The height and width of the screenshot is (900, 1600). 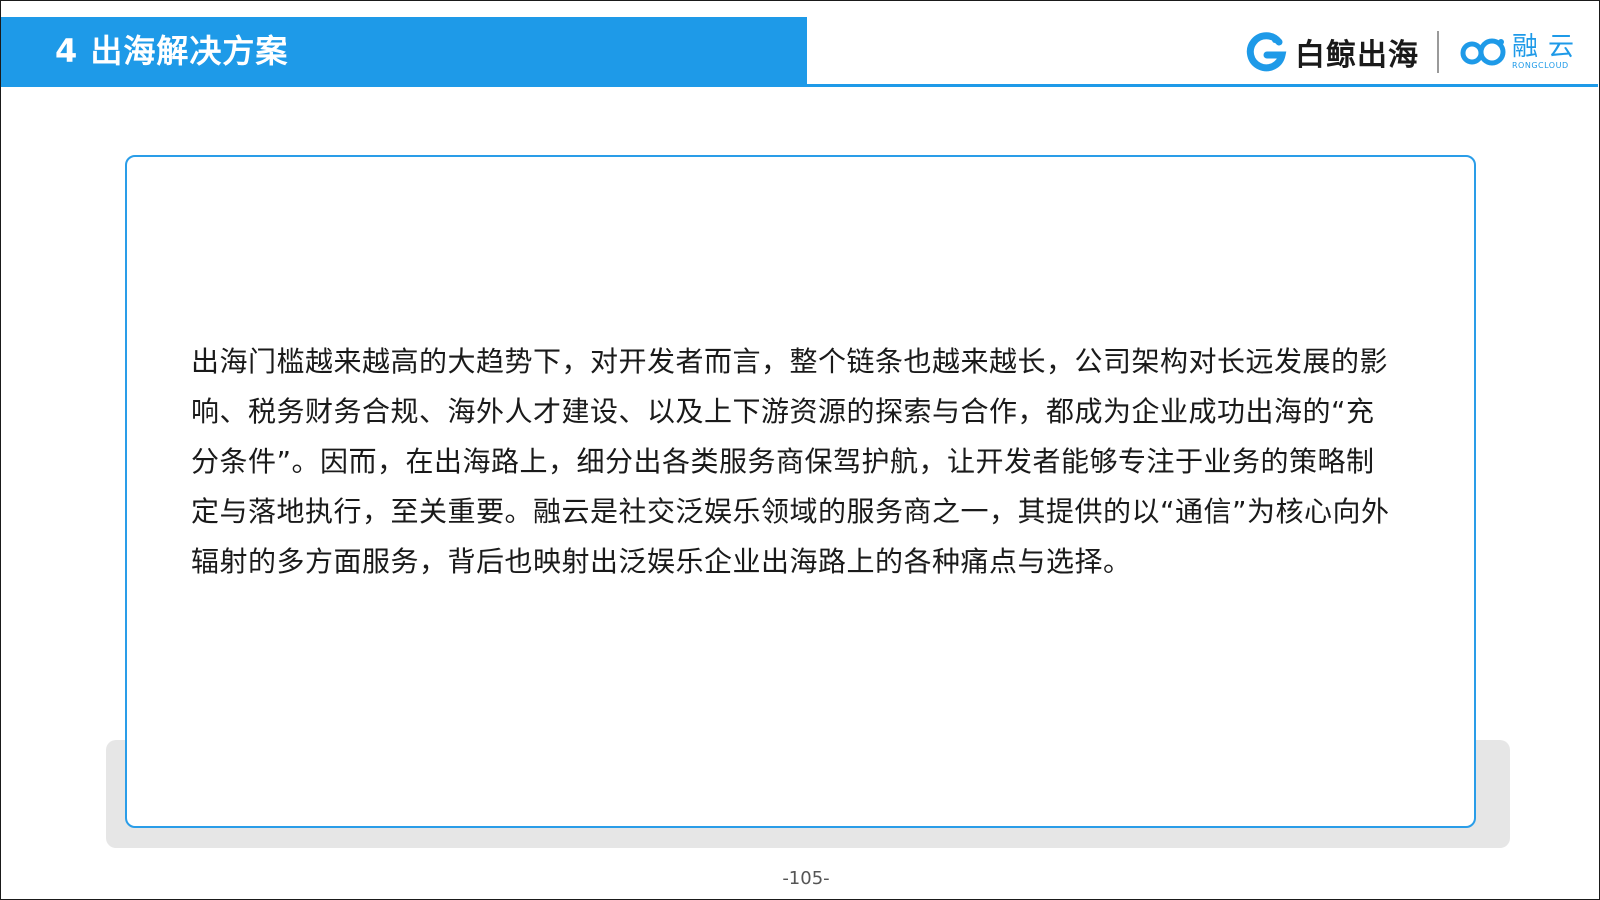 What do you see at coordinates (1548, 47) in the screenshot?
I see `rongcloud-logo-cn: 融云` at bounding box center [1548, 47].